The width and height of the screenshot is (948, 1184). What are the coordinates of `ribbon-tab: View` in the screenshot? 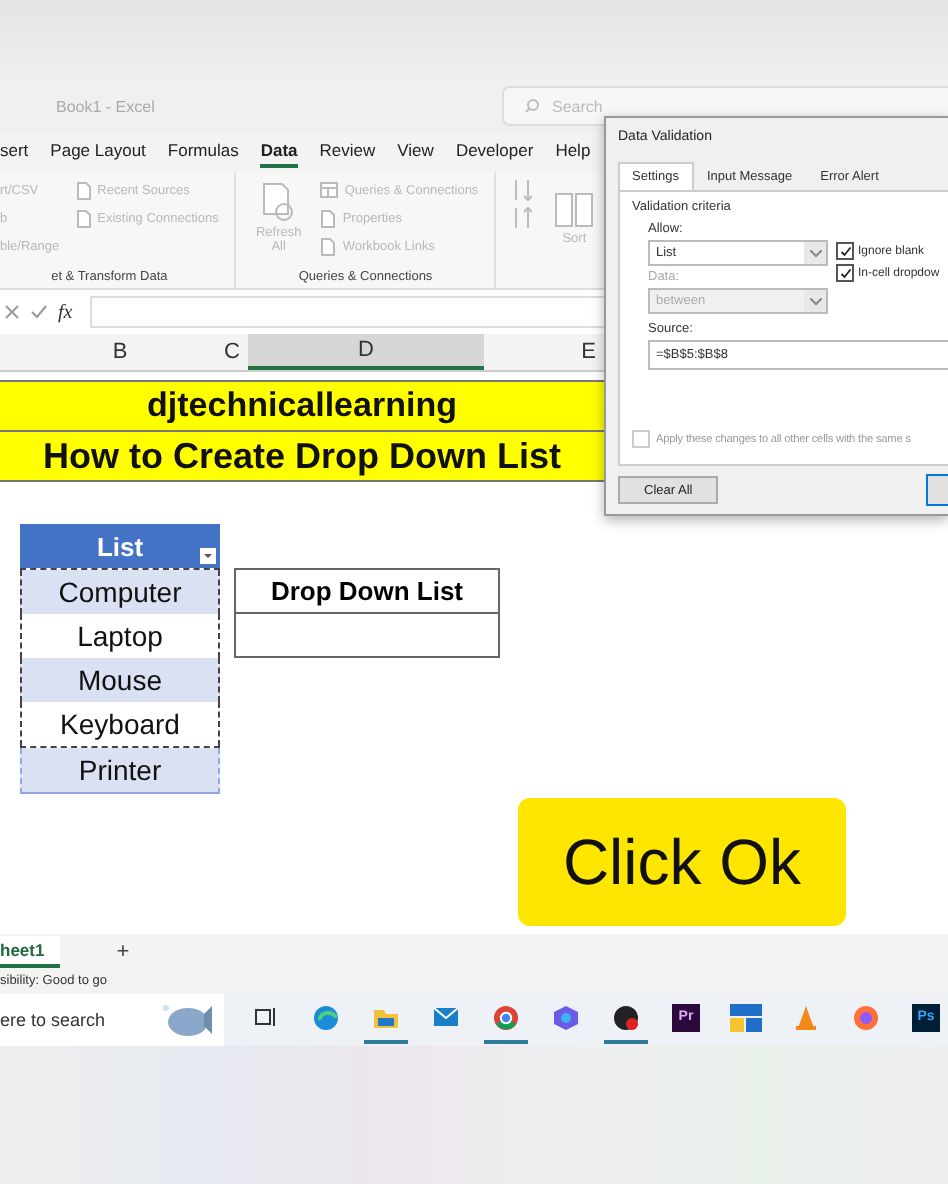 It's located at (415, 152).